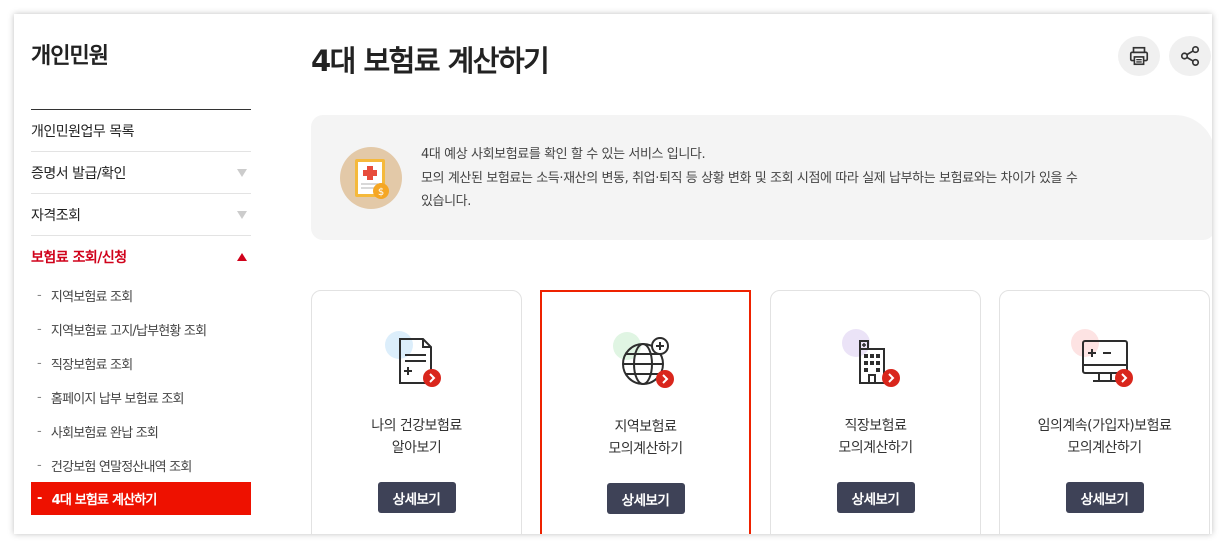 This screenshot has height=546, width=1227. I want to click on document-icon, so click(415, 361).